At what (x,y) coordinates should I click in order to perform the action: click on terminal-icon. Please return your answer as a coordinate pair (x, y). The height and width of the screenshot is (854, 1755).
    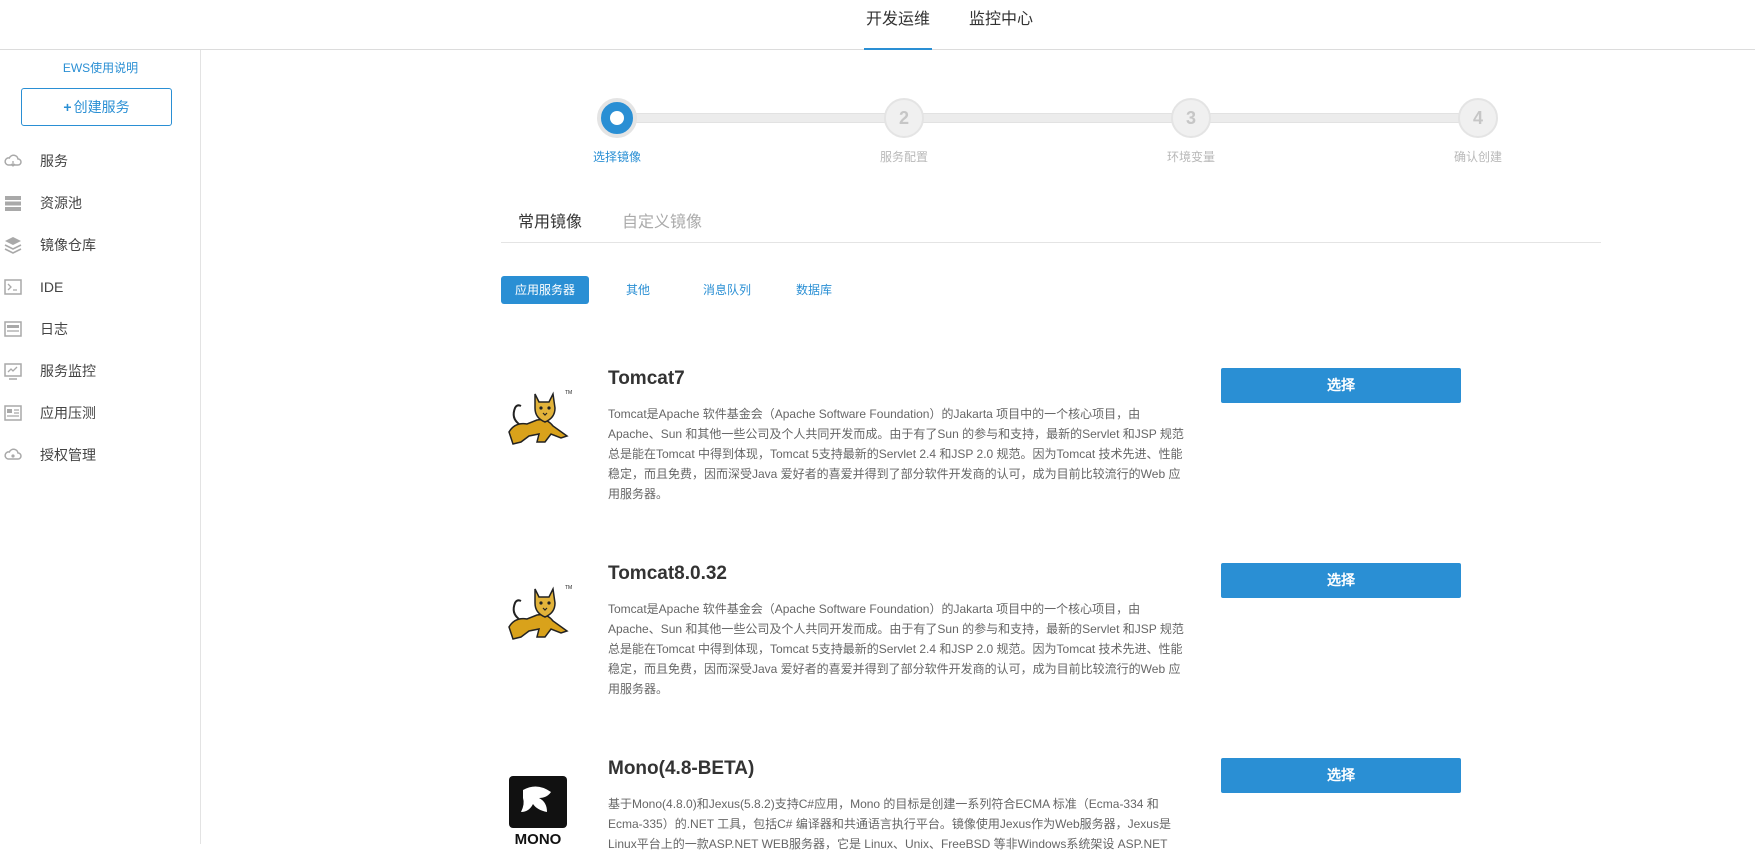
    Looking at the image, I should click on (13, 287).